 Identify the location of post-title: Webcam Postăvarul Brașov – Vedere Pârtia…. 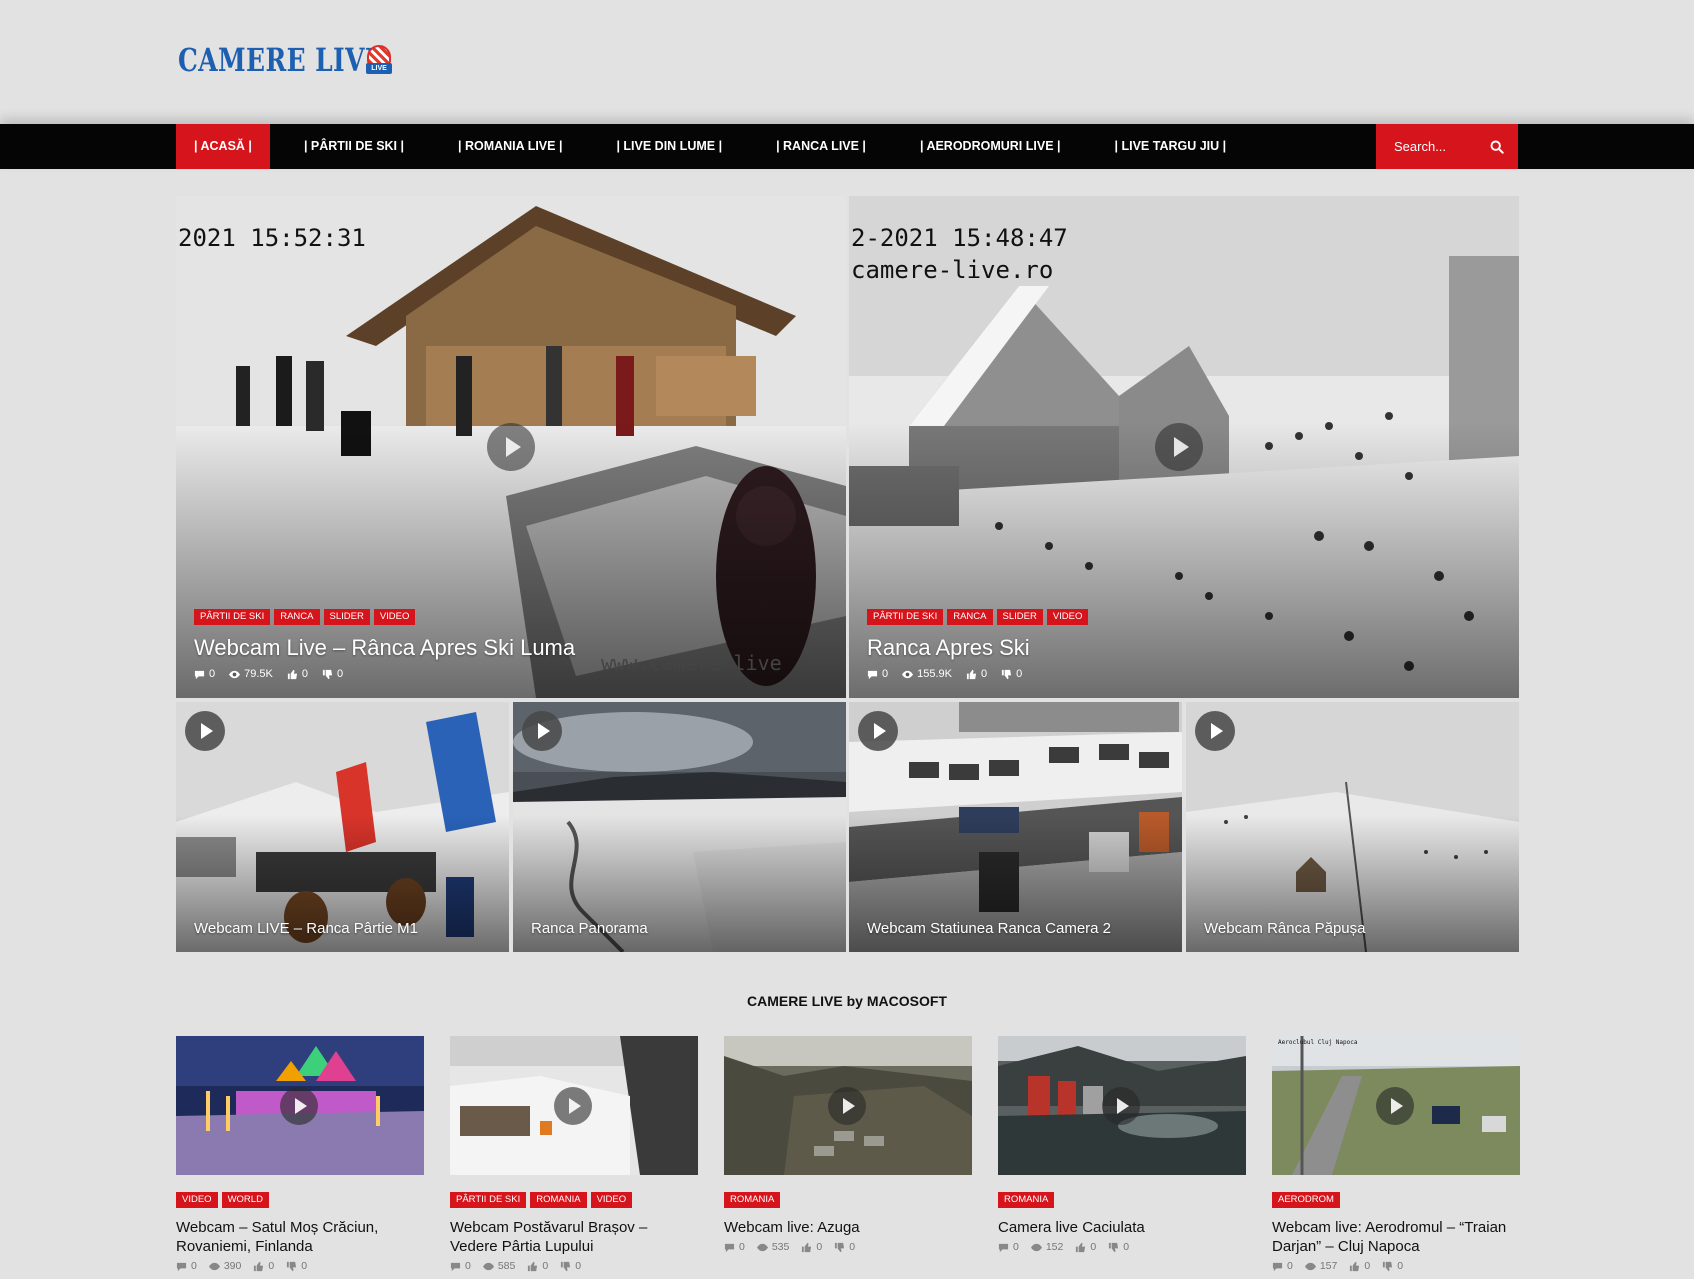
(574, 1237).